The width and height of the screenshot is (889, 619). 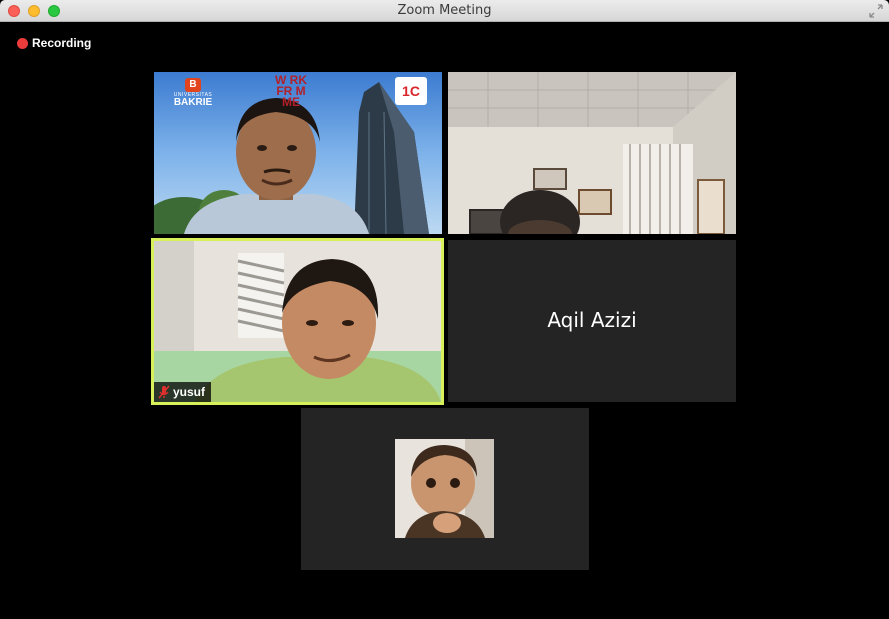 I want to click on video-tile-aqil-azizi: Aqil Azizi, so click(x=592, y=321).